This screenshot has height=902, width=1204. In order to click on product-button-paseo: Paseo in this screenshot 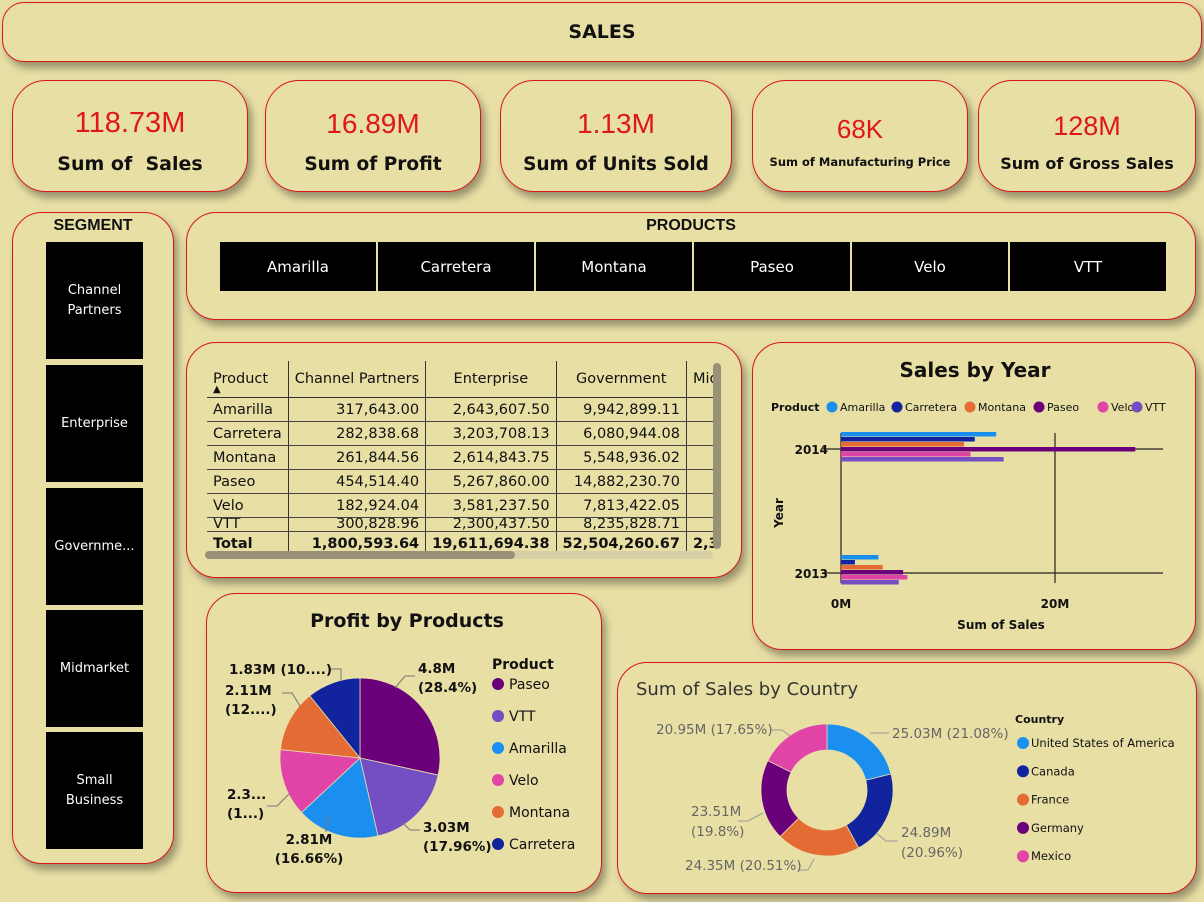, I will do `click(772, 266)`.